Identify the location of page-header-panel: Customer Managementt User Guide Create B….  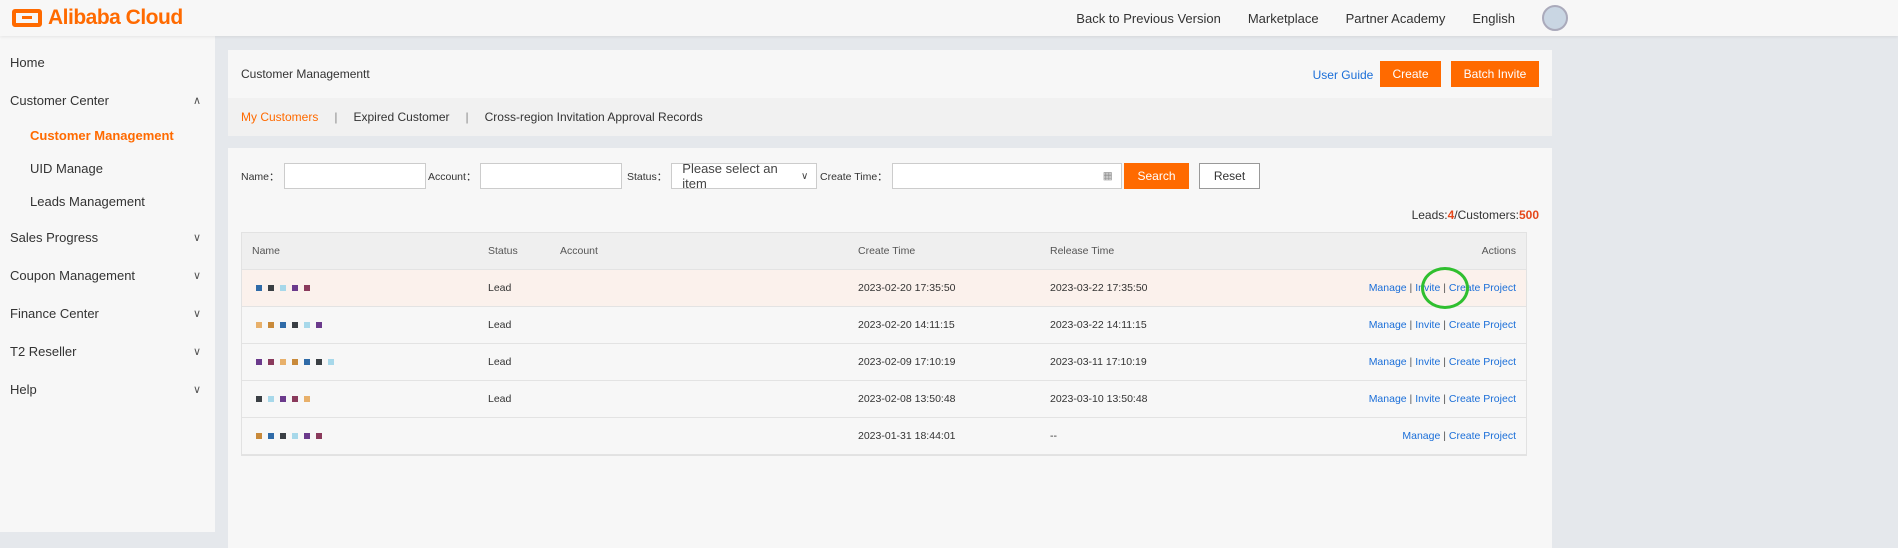
(890, 93).